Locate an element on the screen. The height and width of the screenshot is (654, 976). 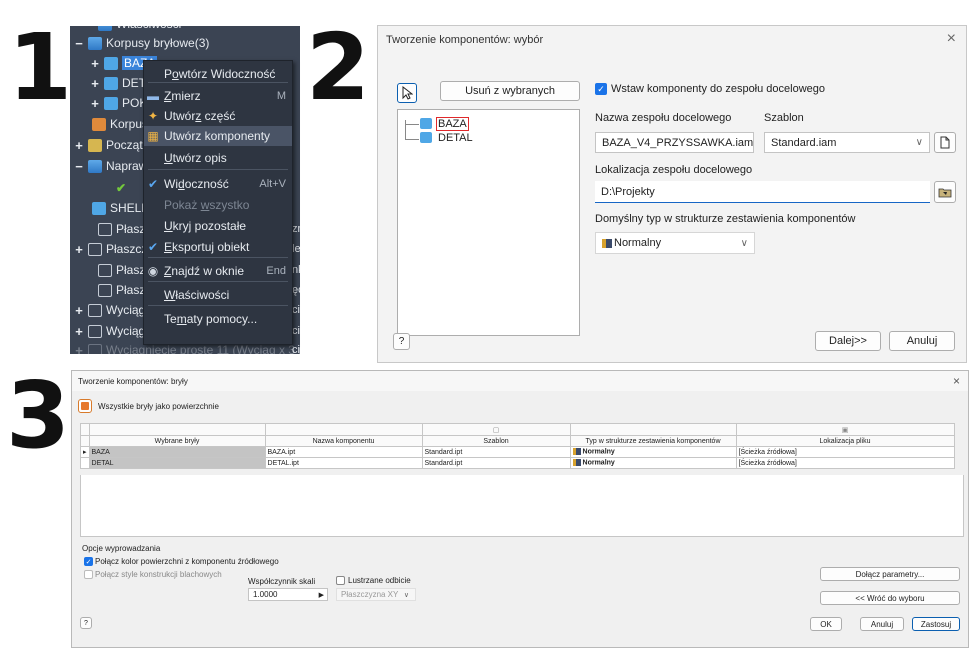
context-menu-item: ▬ Zmierz M is located at coordinates (218, 96).